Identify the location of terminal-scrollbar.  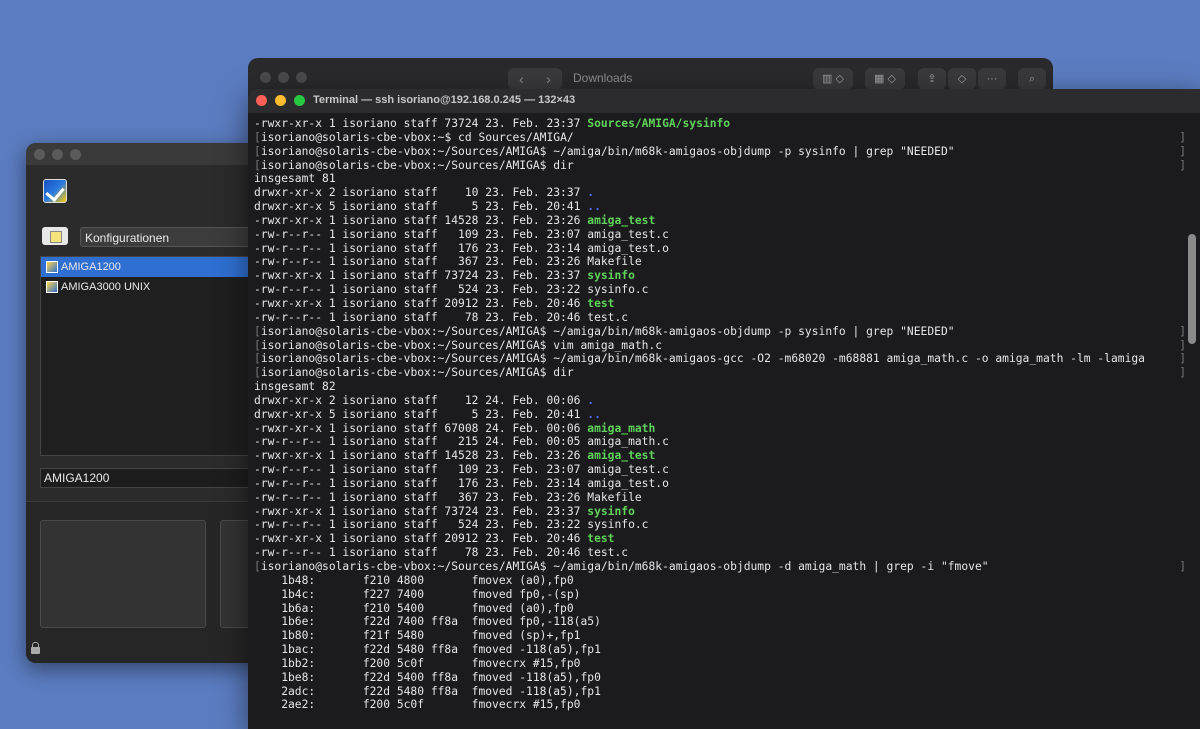
(1192, 289).